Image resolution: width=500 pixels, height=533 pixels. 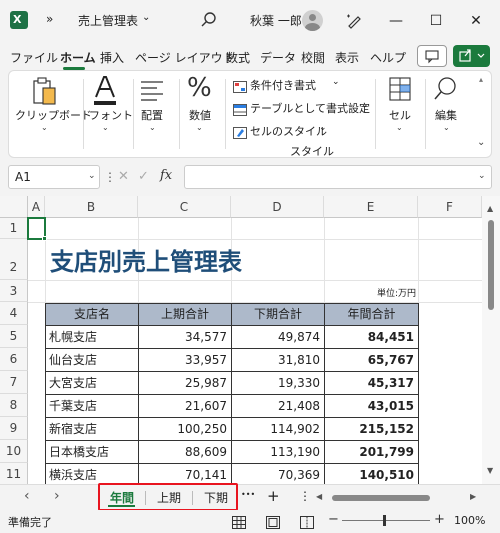 What do you see at coordinates (400, 115) in the screenshot?
I see `cells-group-label: セル` at bounding box center [400, 115].